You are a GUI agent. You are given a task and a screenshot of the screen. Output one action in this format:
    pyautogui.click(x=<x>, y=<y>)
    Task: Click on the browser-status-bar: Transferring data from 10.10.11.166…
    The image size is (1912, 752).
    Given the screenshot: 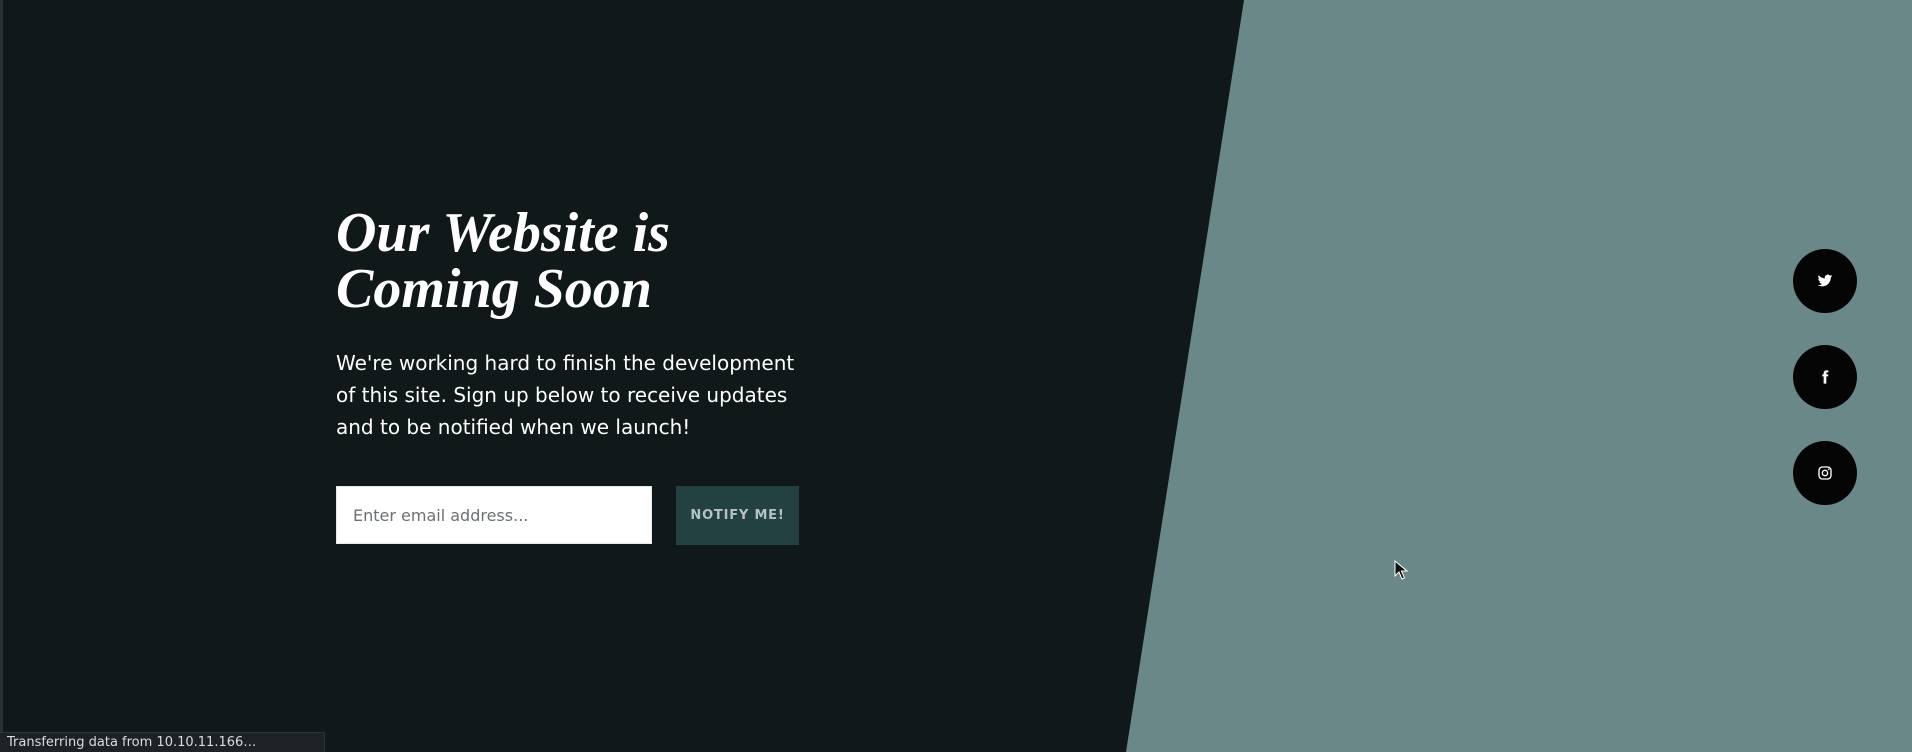 What is the action you would take?
    pyautogui.click(x=162, y=742)
    